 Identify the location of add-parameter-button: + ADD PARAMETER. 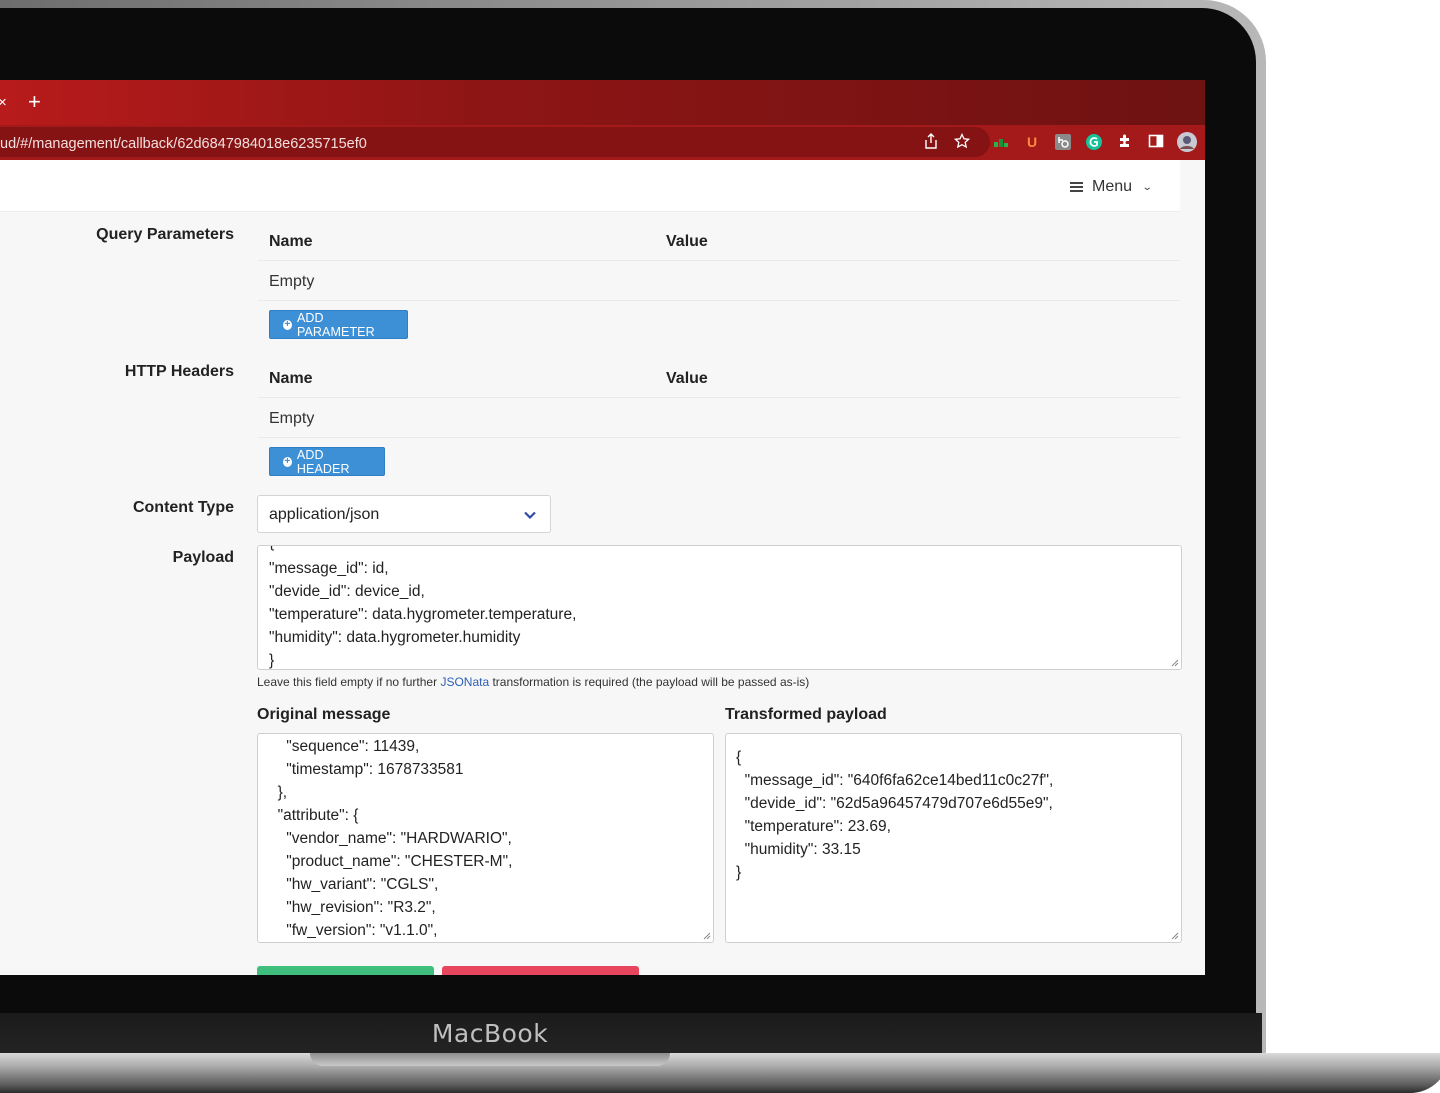
(338, 324).